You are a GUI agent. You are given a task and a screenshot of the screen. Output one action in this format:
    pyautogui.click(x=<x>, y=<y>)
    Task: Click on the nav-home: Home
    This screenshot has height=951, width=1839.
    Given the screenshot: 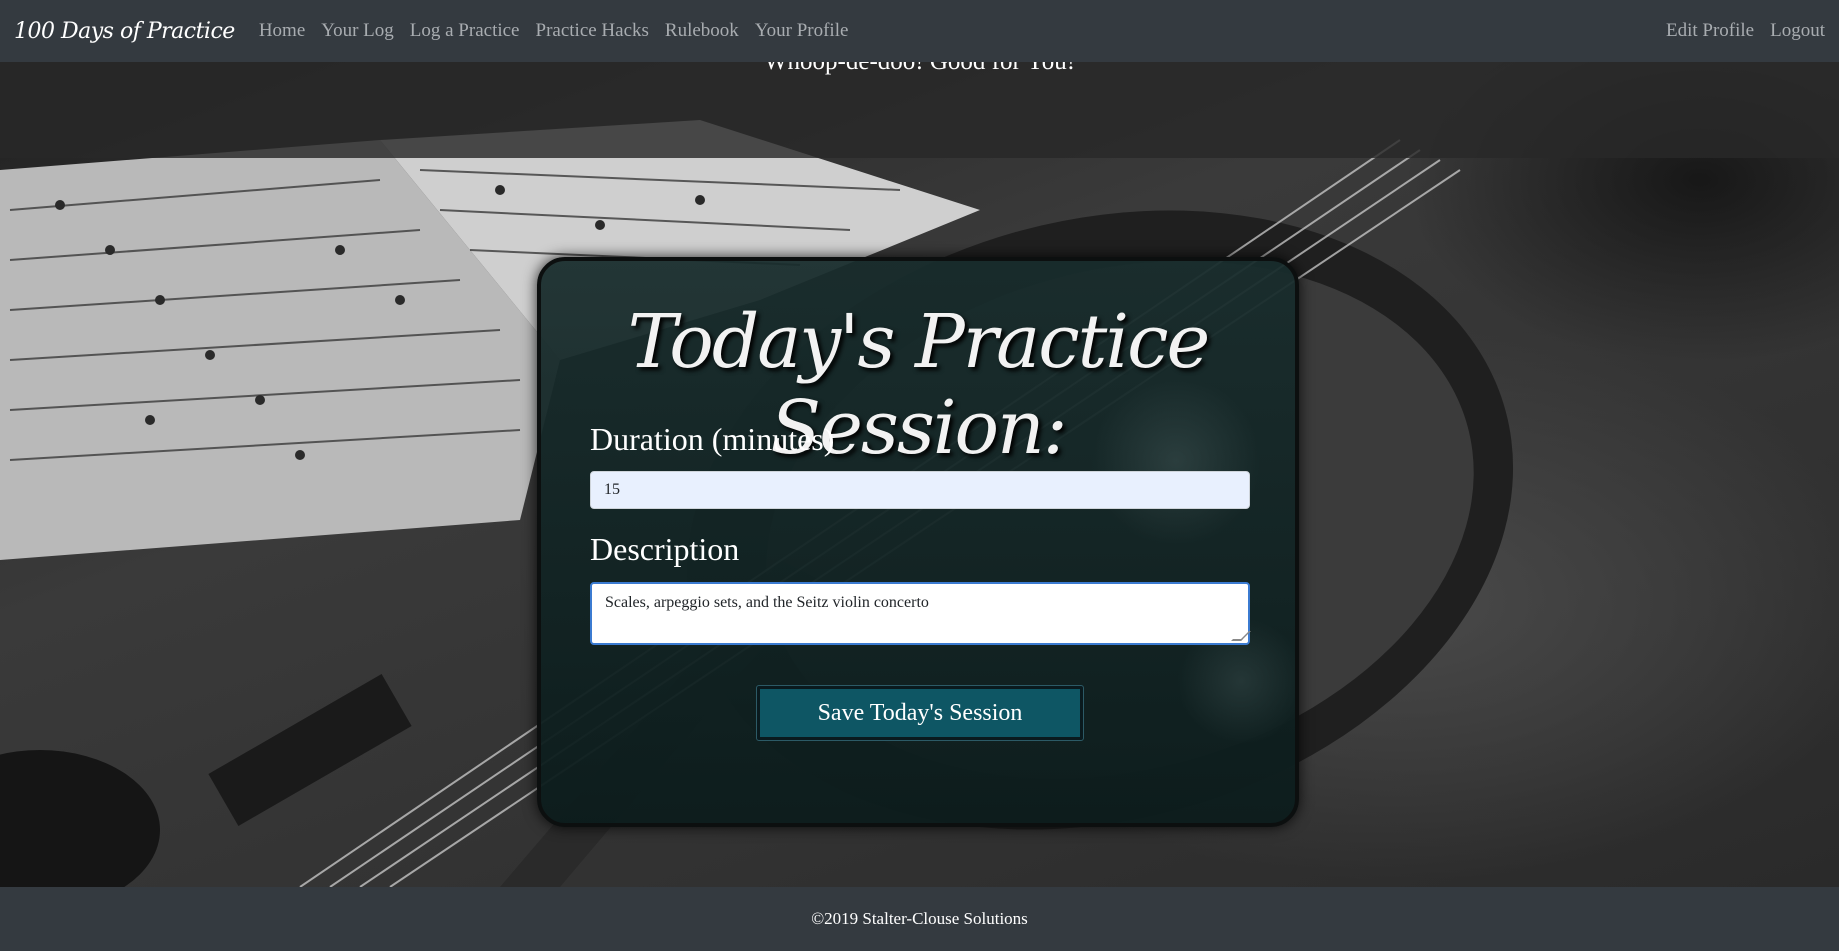 What is the action you would take?
    pyautogui.click(x=282, y=31)
    